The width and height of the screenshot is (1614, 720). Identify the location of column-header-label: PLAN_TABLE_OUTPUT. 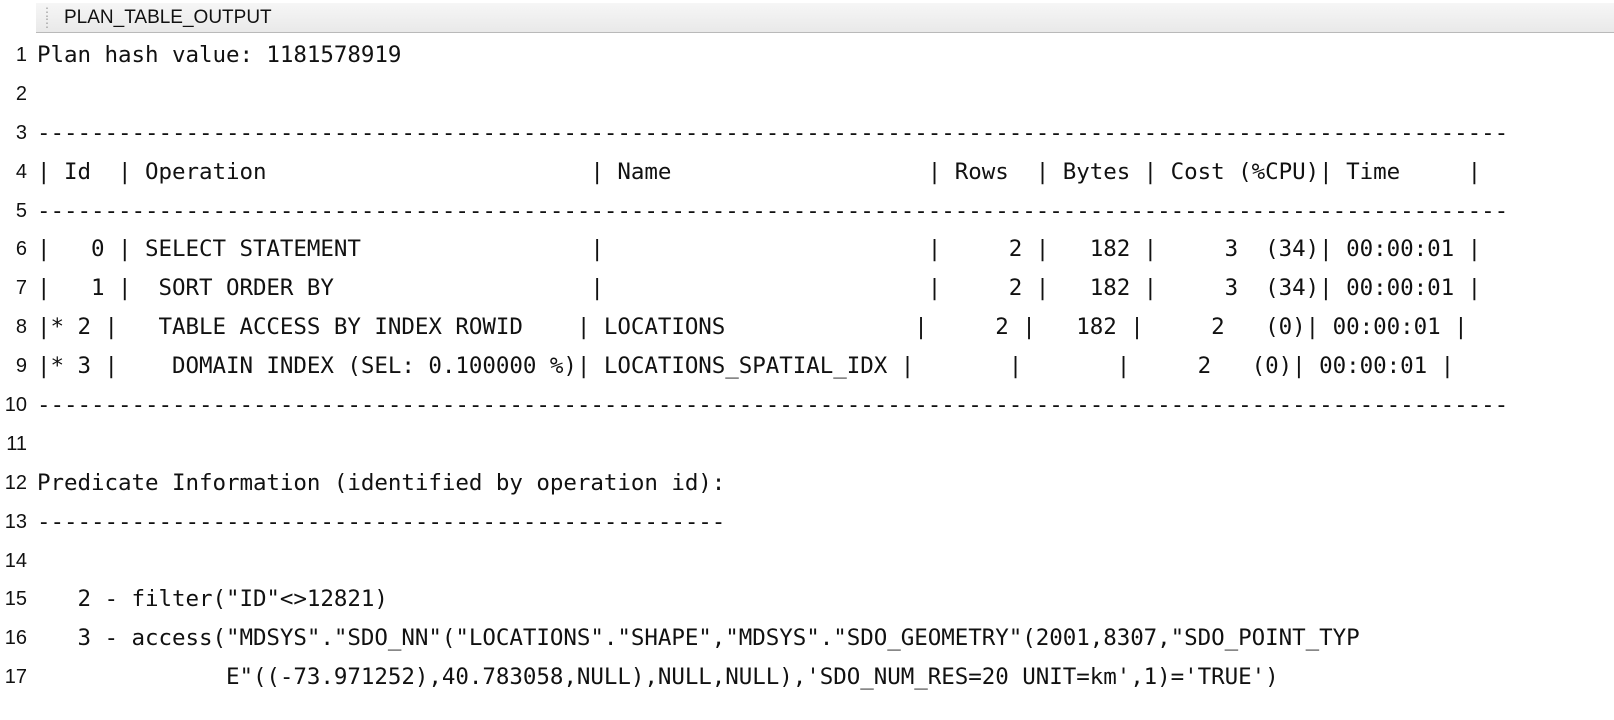
(168, 17).